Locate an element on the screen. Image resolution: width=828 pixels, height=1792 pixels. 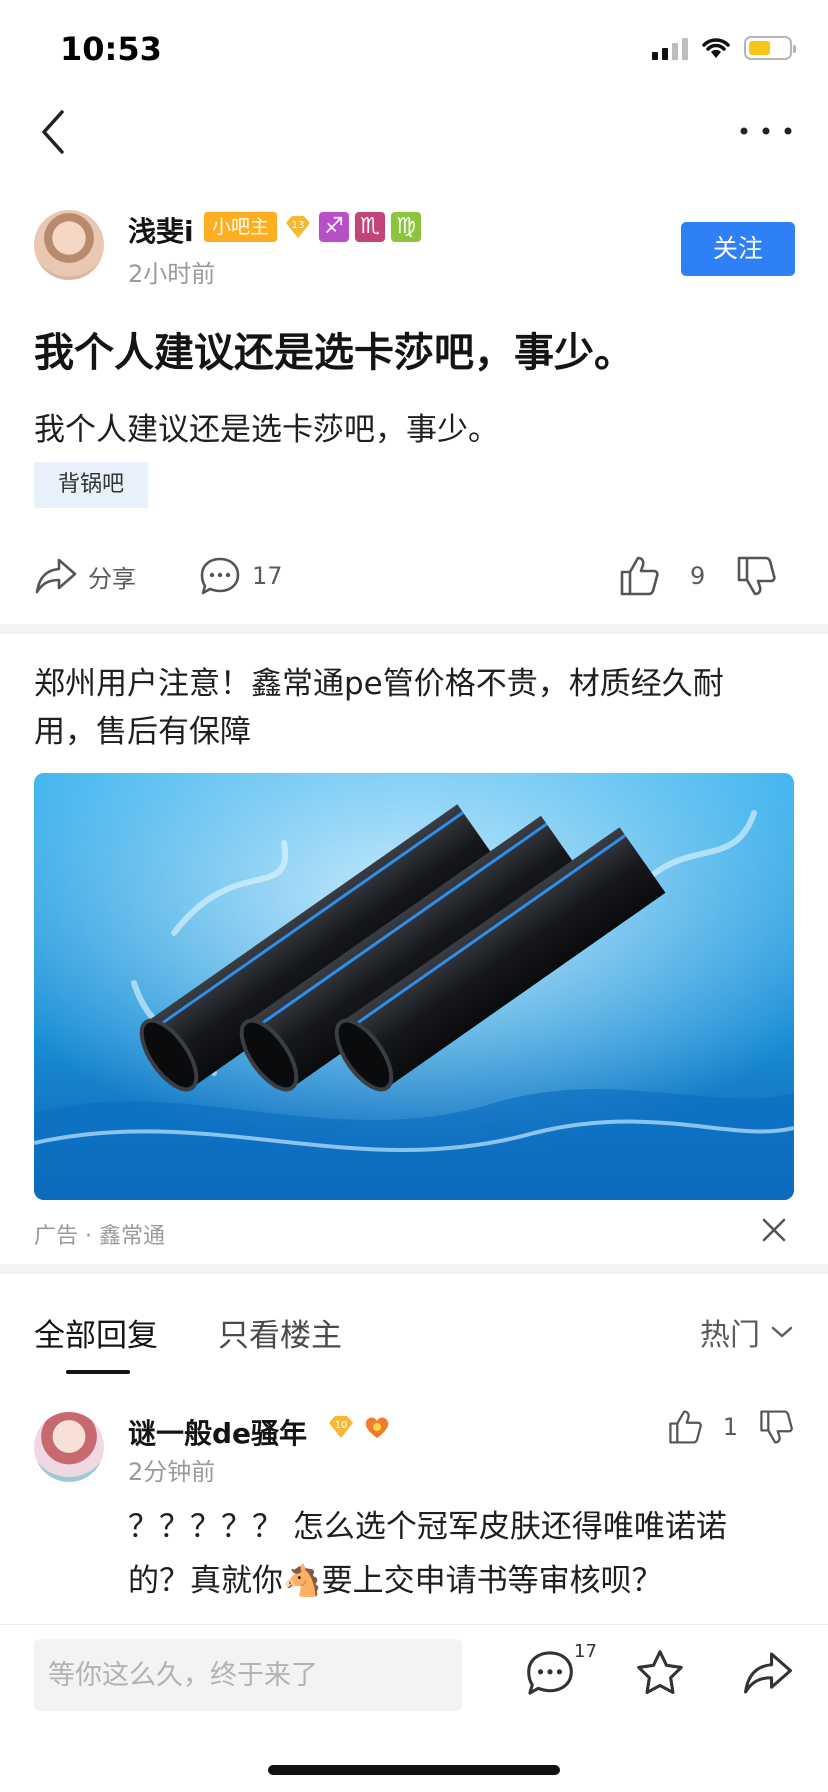
wifi-icon is located at coordinates (716, 48).